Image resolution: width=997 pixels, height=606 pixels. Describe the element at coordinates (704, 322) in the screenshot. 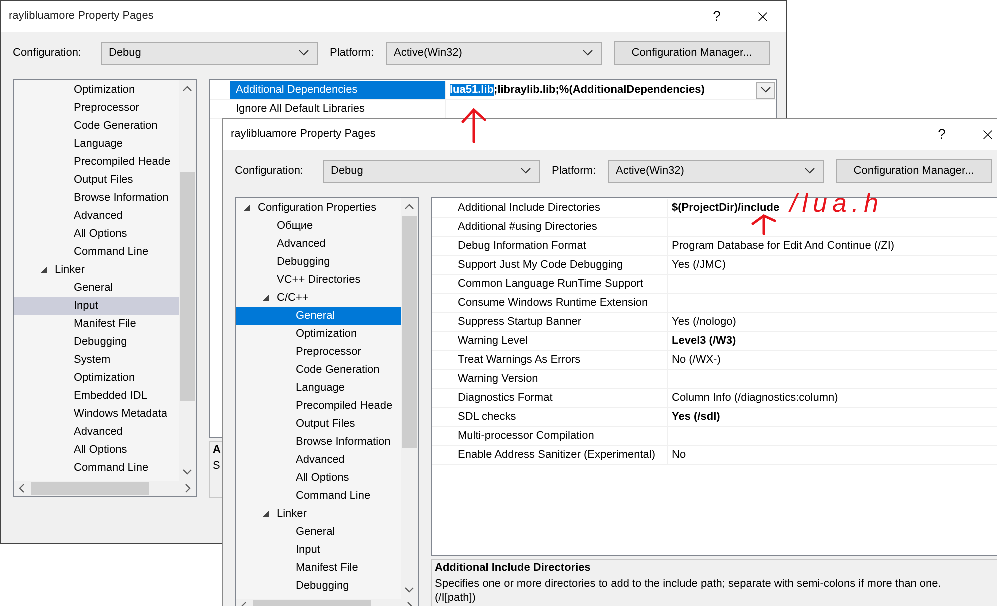

I see `property-value: Yes (/nologo)` at that location.